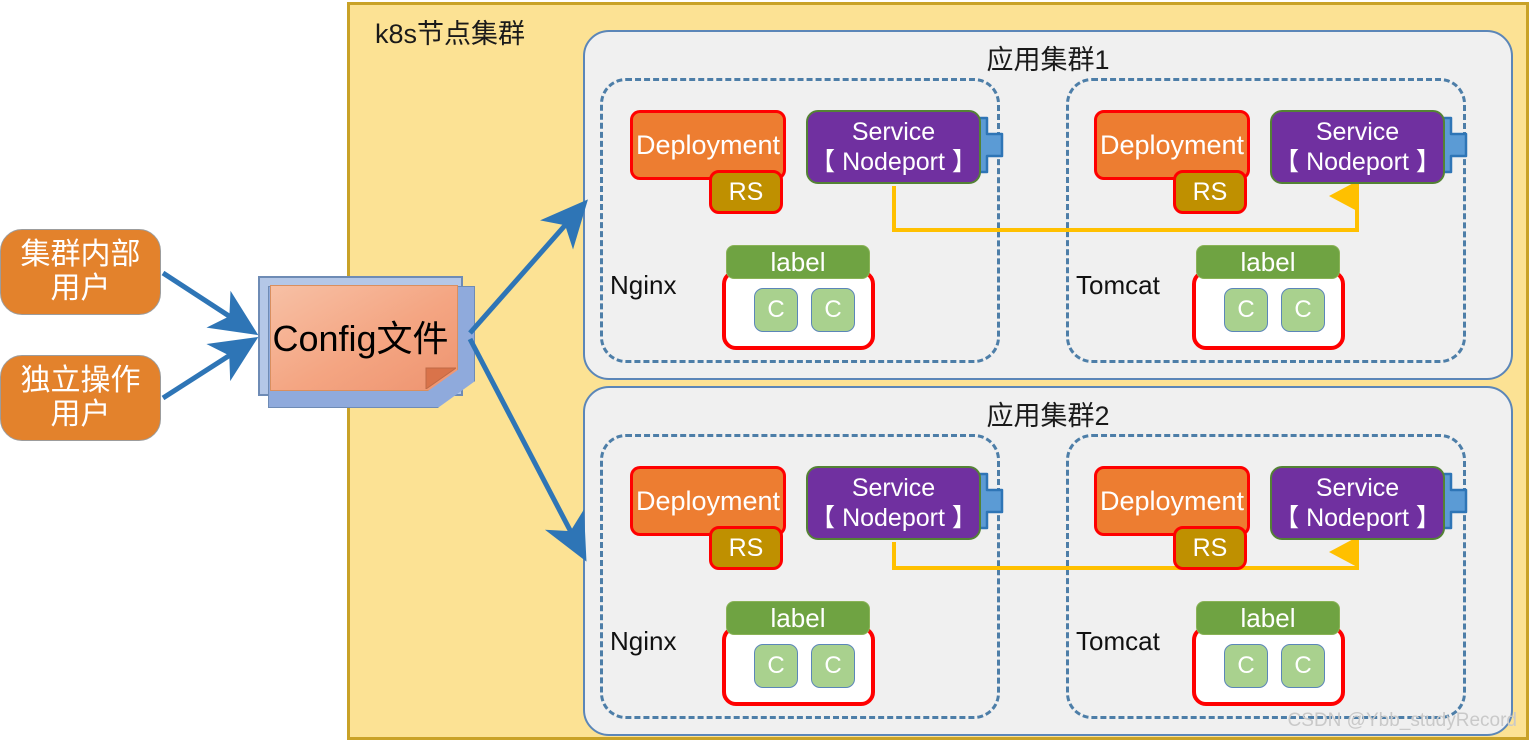 This screenshot has height=742, width=1531. I want to click on user-box-standalone: 独立操作 用户, so click(80, 398).